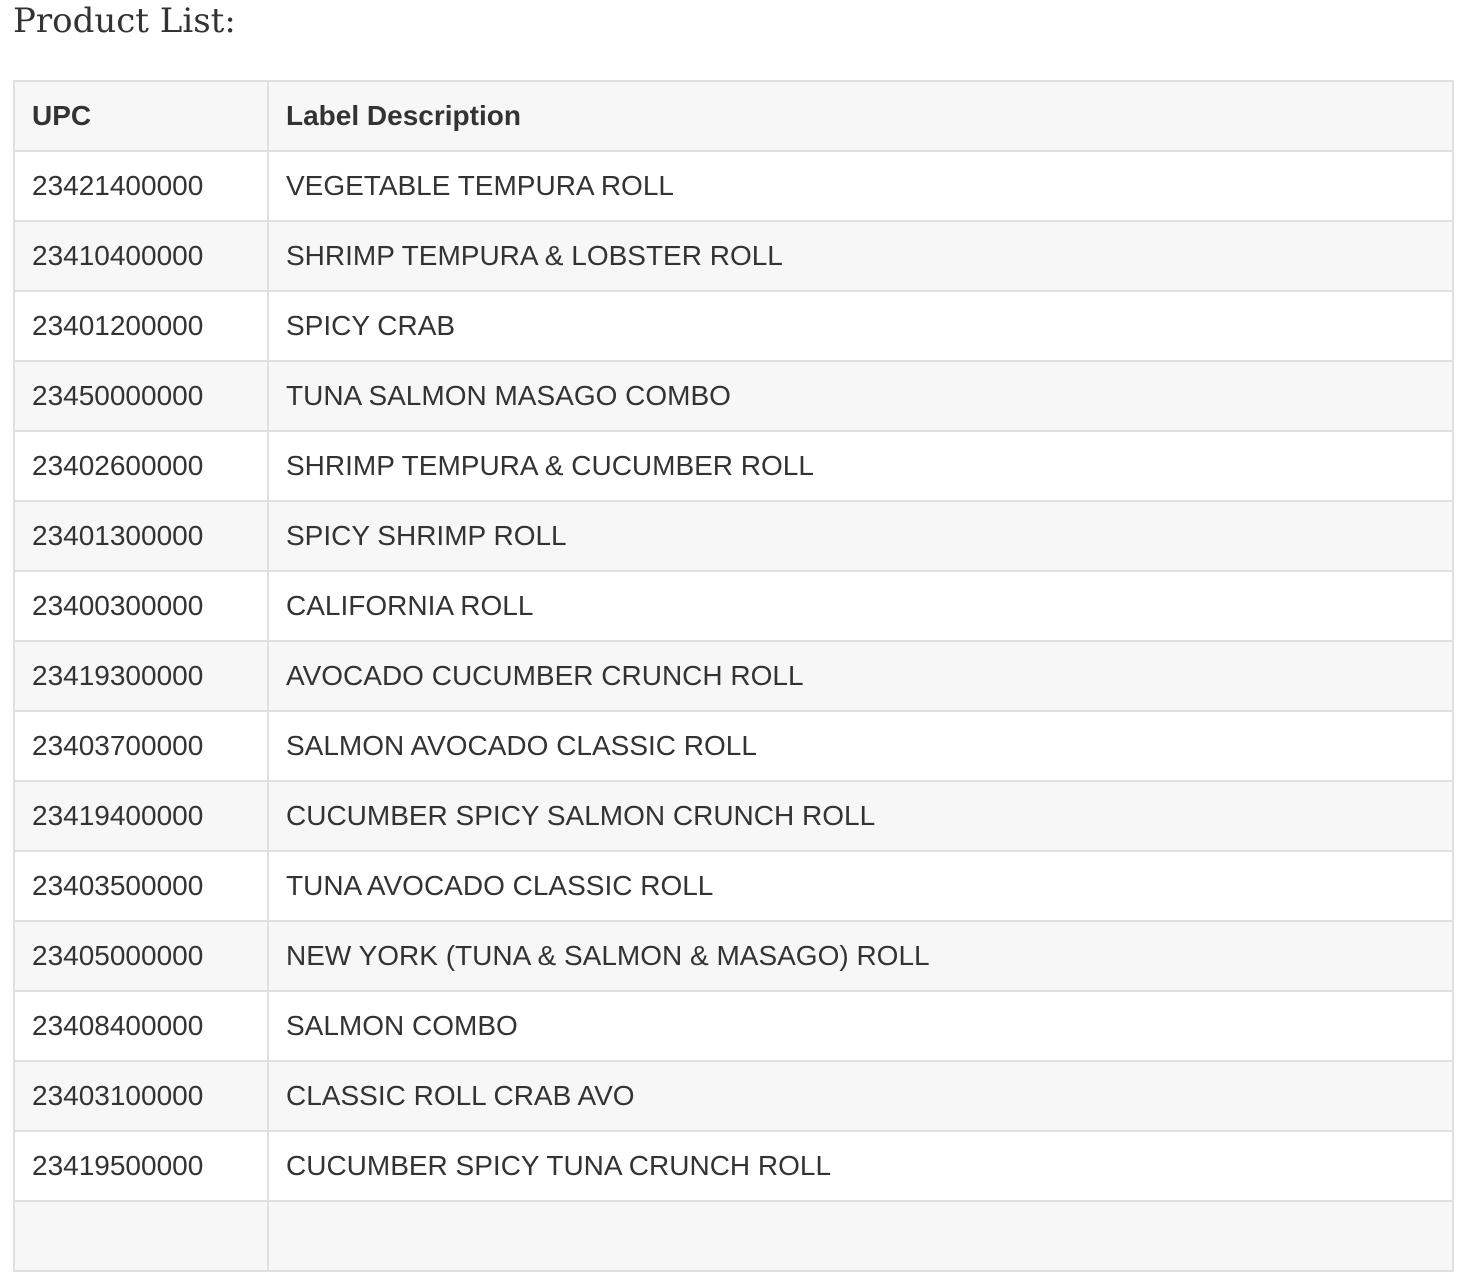 The image size is (1462, 1274). Describe the element at coordinates (860, 396) in the screenshot. I see `description-cell: TUNA SALMON MASAGO COMBO` at that location.